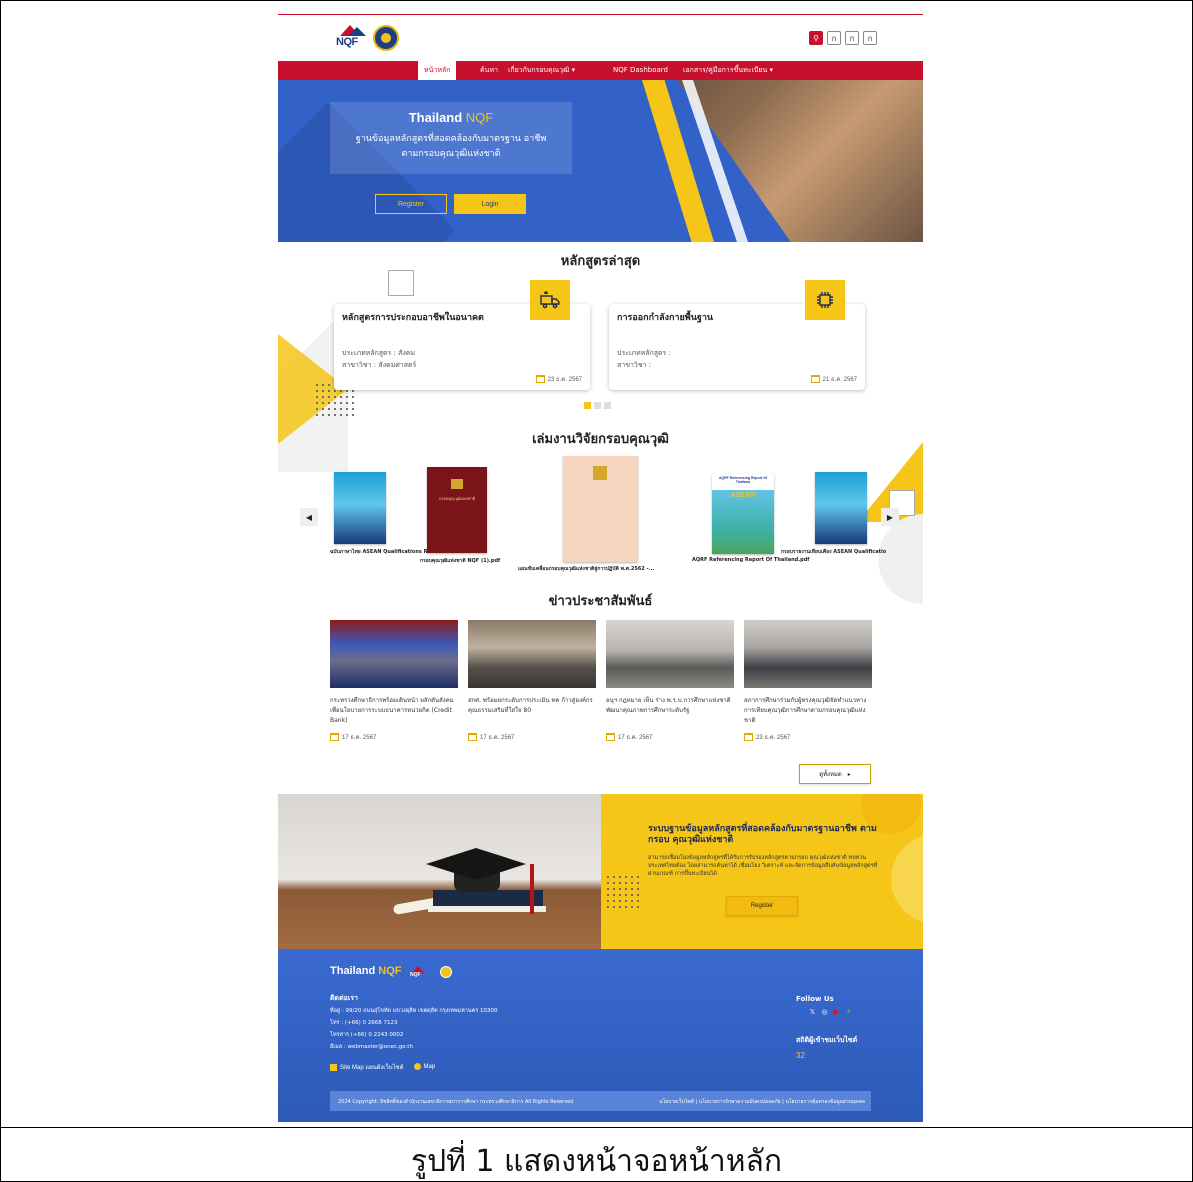 The height and width of the screenshot is (1182, 1193). Describe the element at coordinates (773, 738) in the screenshot. I see `news-date-text: 23 ธ.ค. 2567` at that location.